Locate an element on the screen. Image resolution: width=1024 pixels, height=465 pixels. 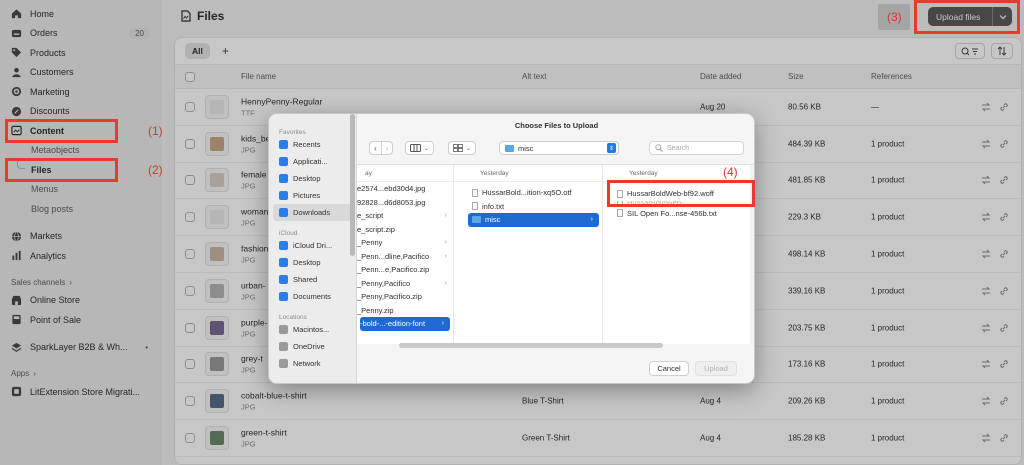
group-view-button: ⌄ is located at coordinates (462, 148).